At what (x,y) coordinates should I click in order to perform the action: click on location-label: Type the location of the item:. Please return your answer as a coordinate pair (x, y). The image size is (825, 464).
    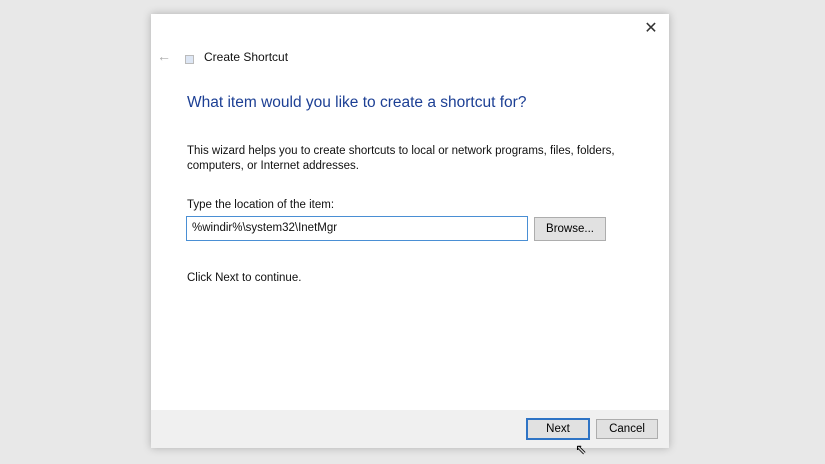
    Looking at the image, I should click on (261, 205).